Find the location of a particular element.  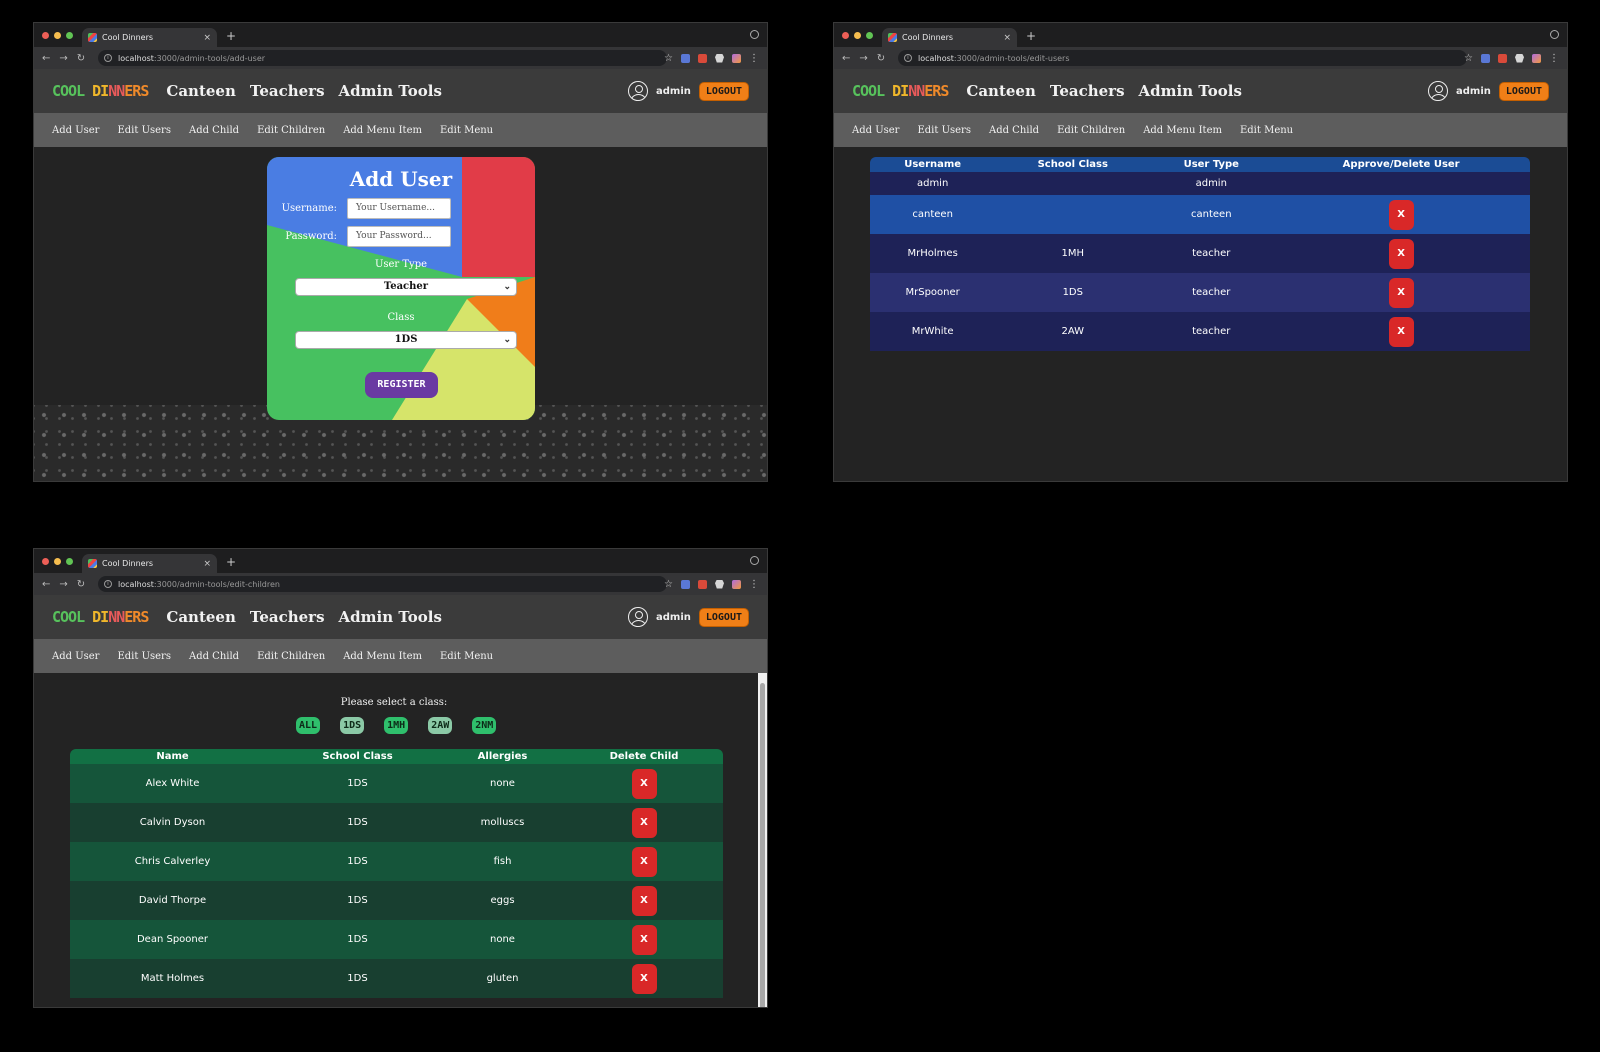

class-filter-1mh: 1MH is located at coordinates (396, 725).